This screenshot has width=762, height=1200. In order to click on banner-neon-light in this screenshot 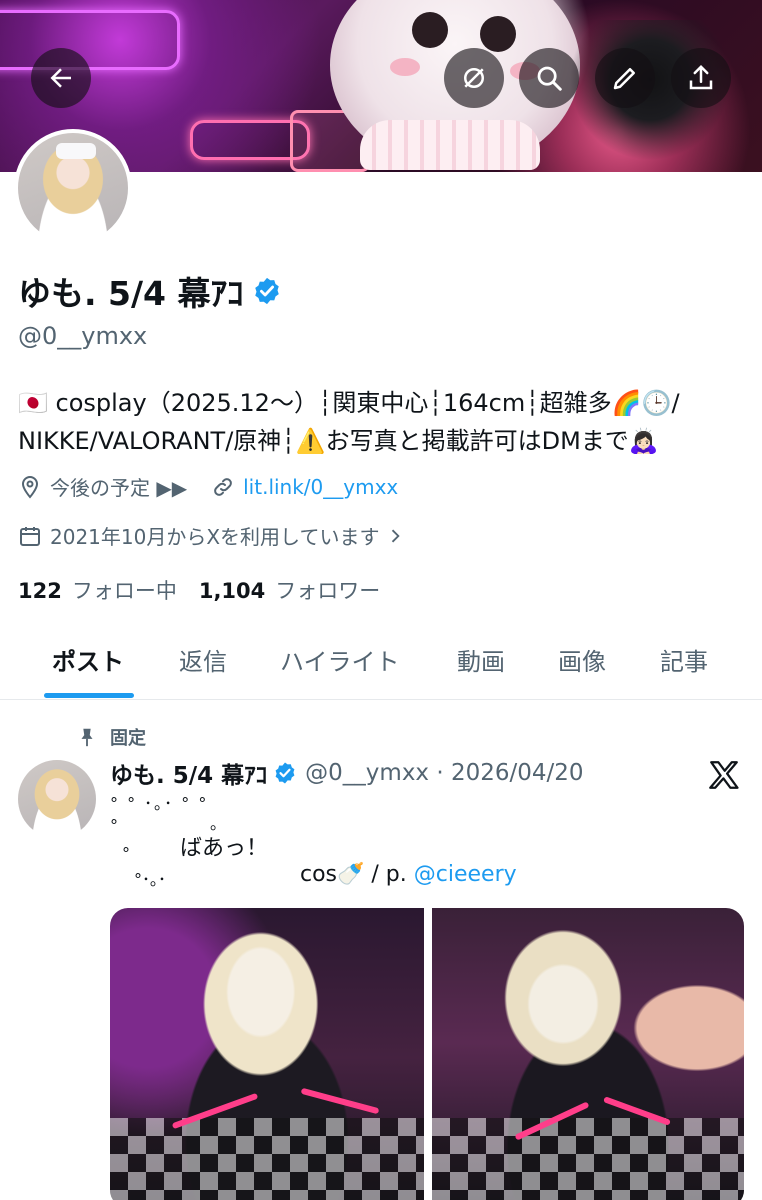, I will do `click(90, 40)`.